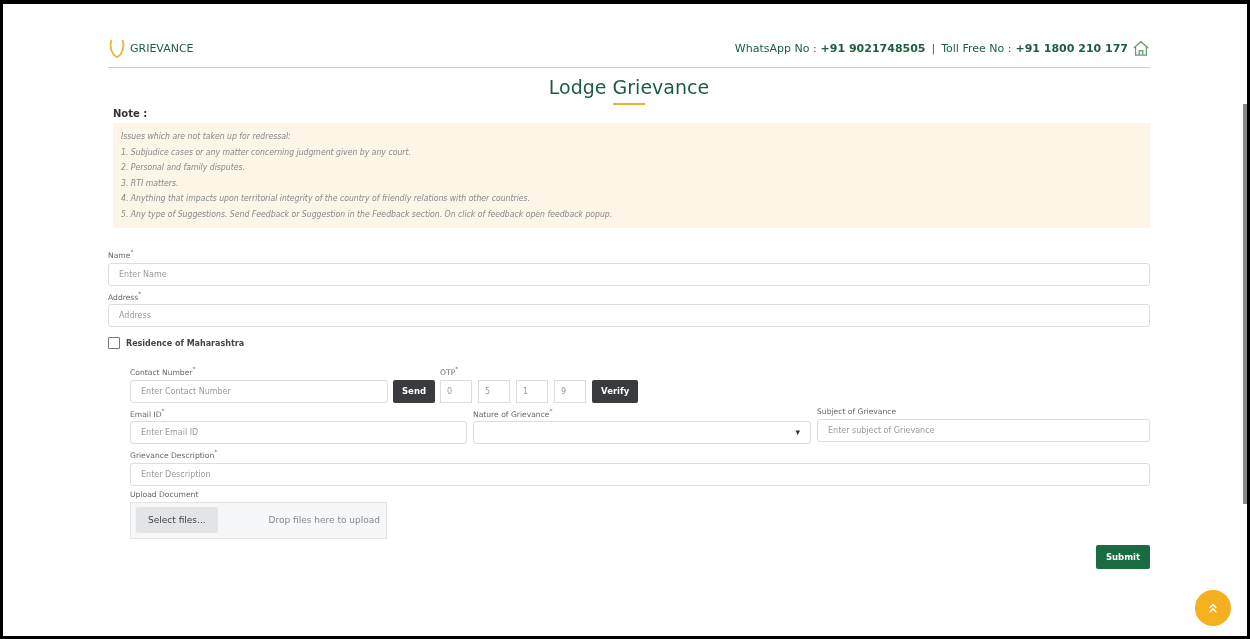 Image resolution: width=1250 pixels, height=639 pixels. I want to click on send-button: Send, so click(414, 391).